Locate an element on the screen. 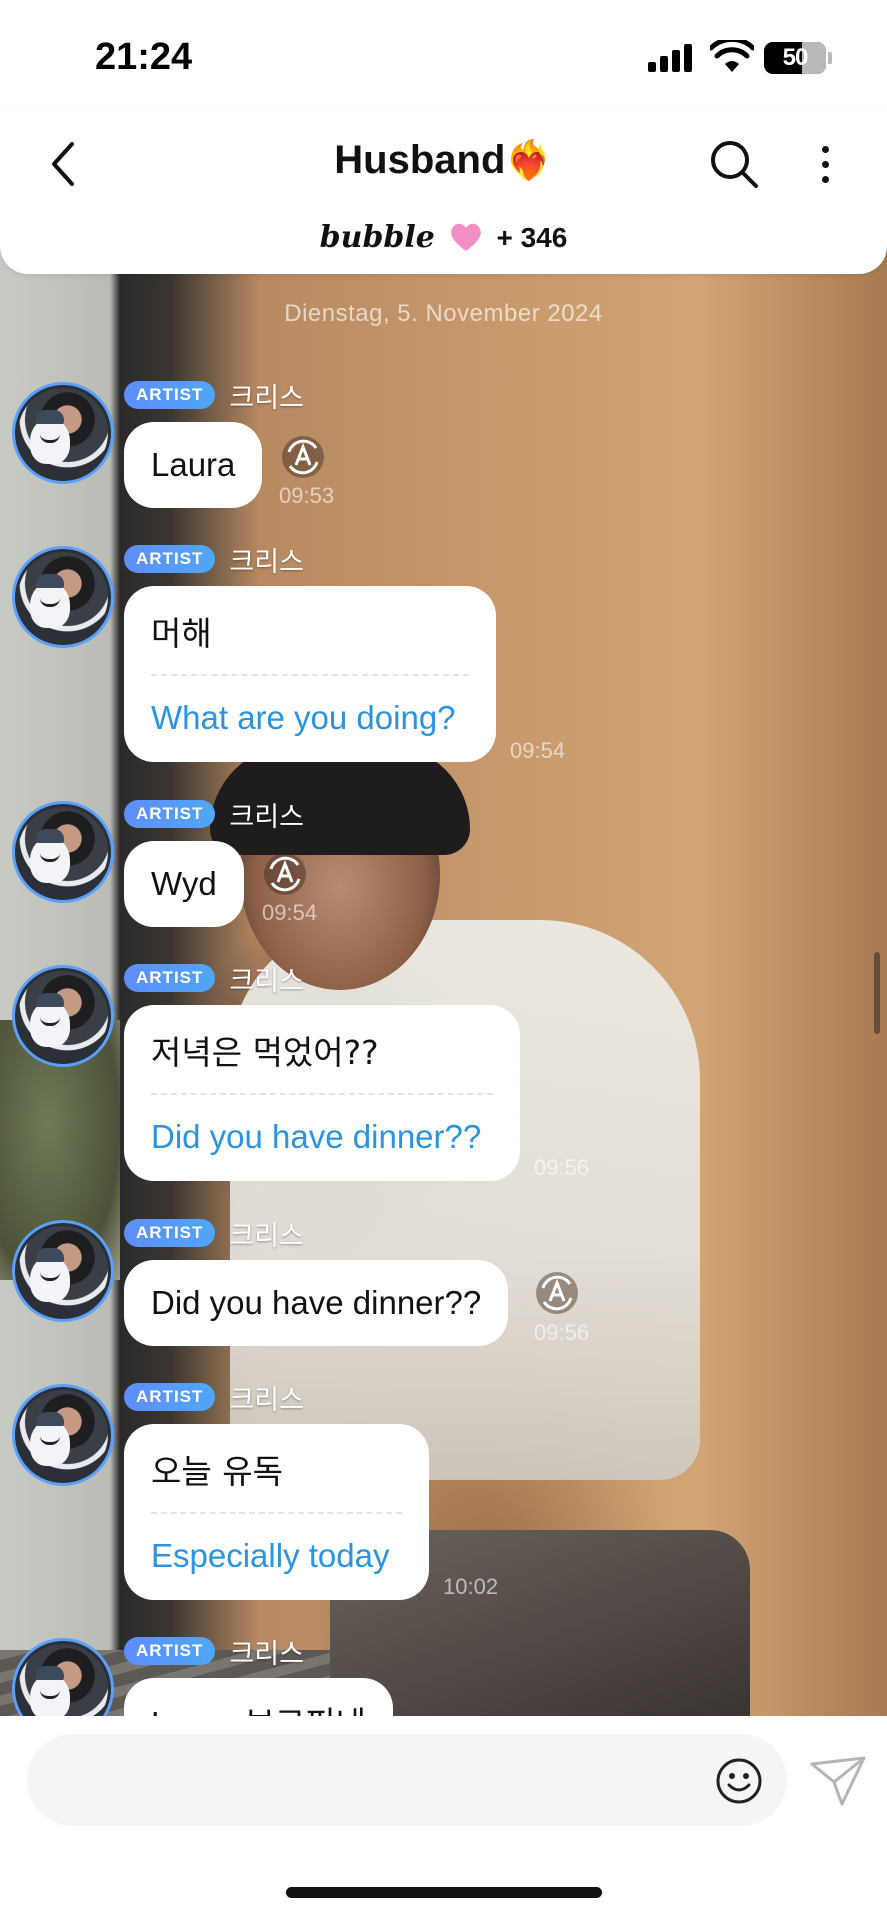  message-text: 머해 is located at coordinates (181, 633).